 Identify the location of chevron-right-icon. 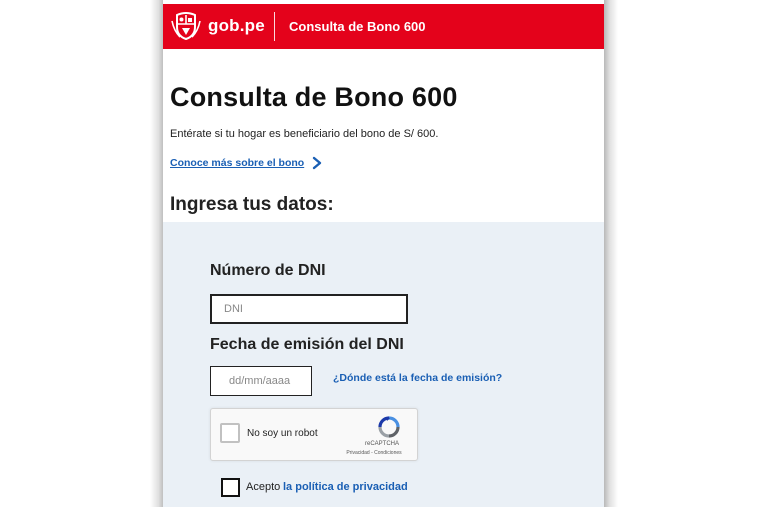
(317, 163).